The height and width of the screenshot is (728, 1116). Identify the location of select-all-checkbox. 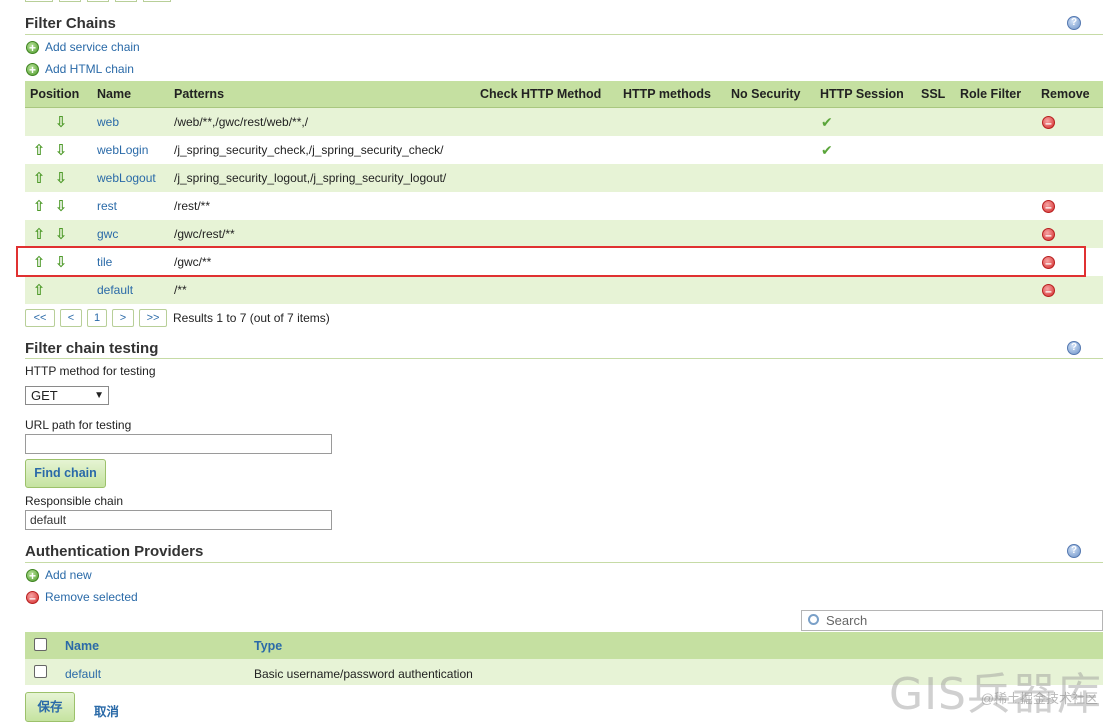
(40, 644).